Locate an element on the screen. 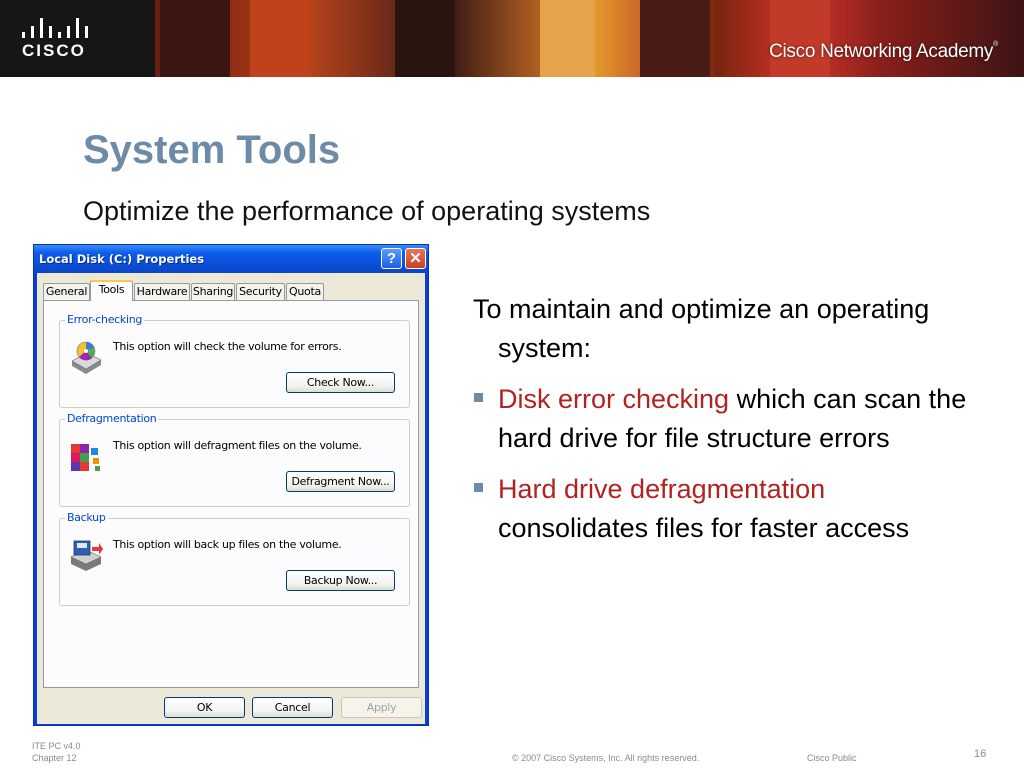  ok-button: OK is located at coordinates (204, 707).